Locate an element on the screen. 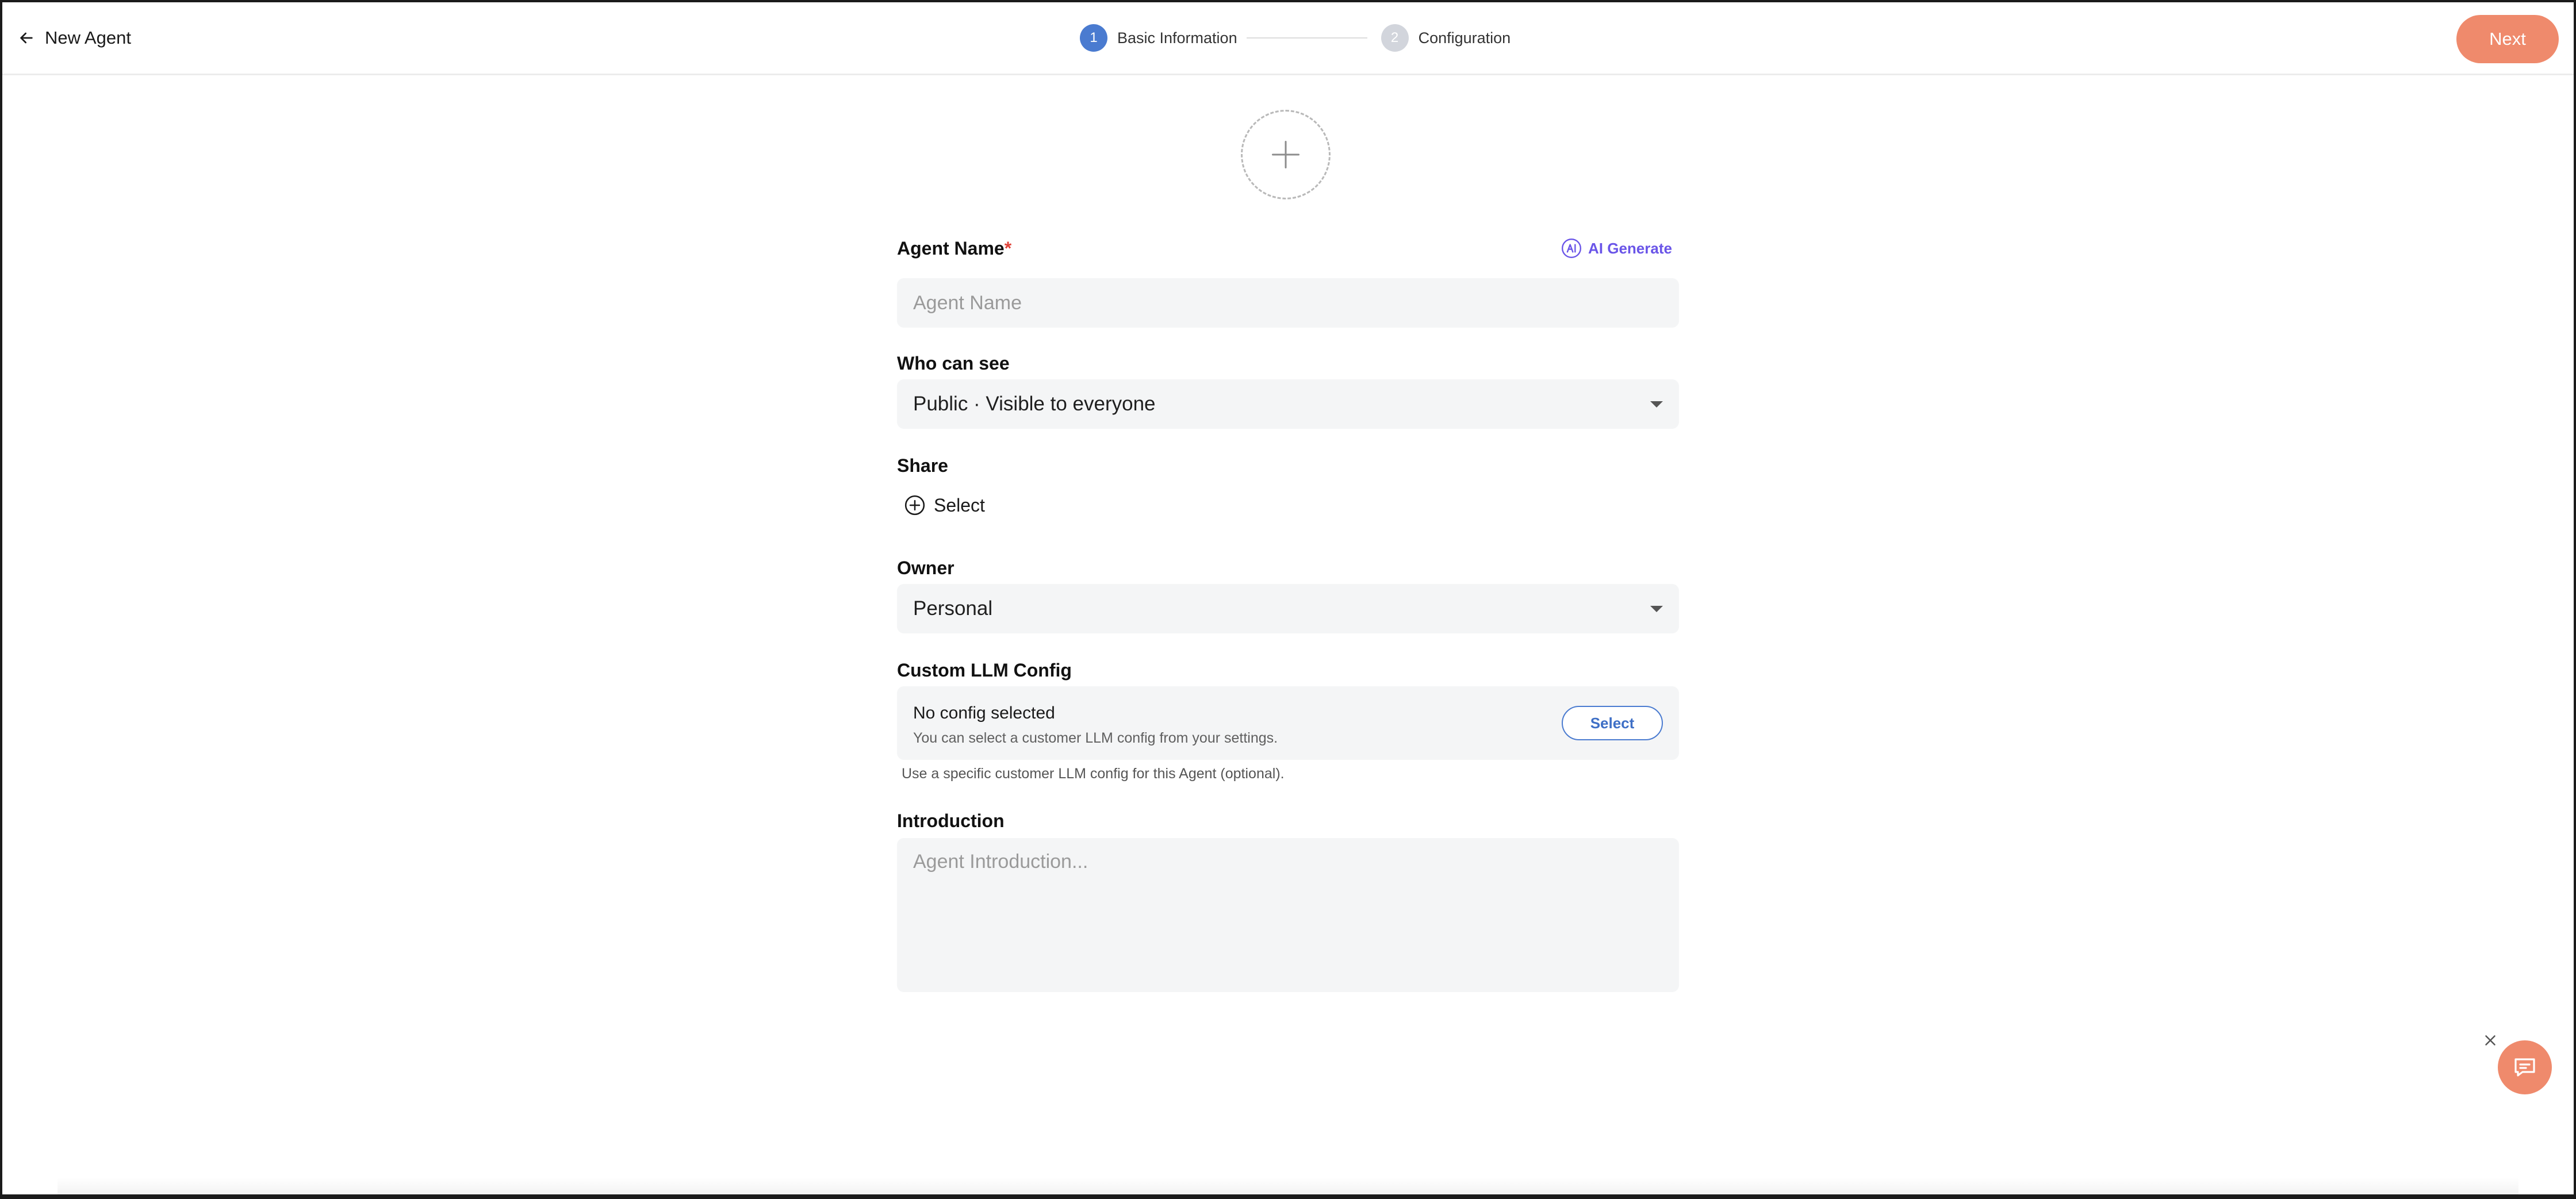  back-label: New Agent is located at coordinates (88, 38).